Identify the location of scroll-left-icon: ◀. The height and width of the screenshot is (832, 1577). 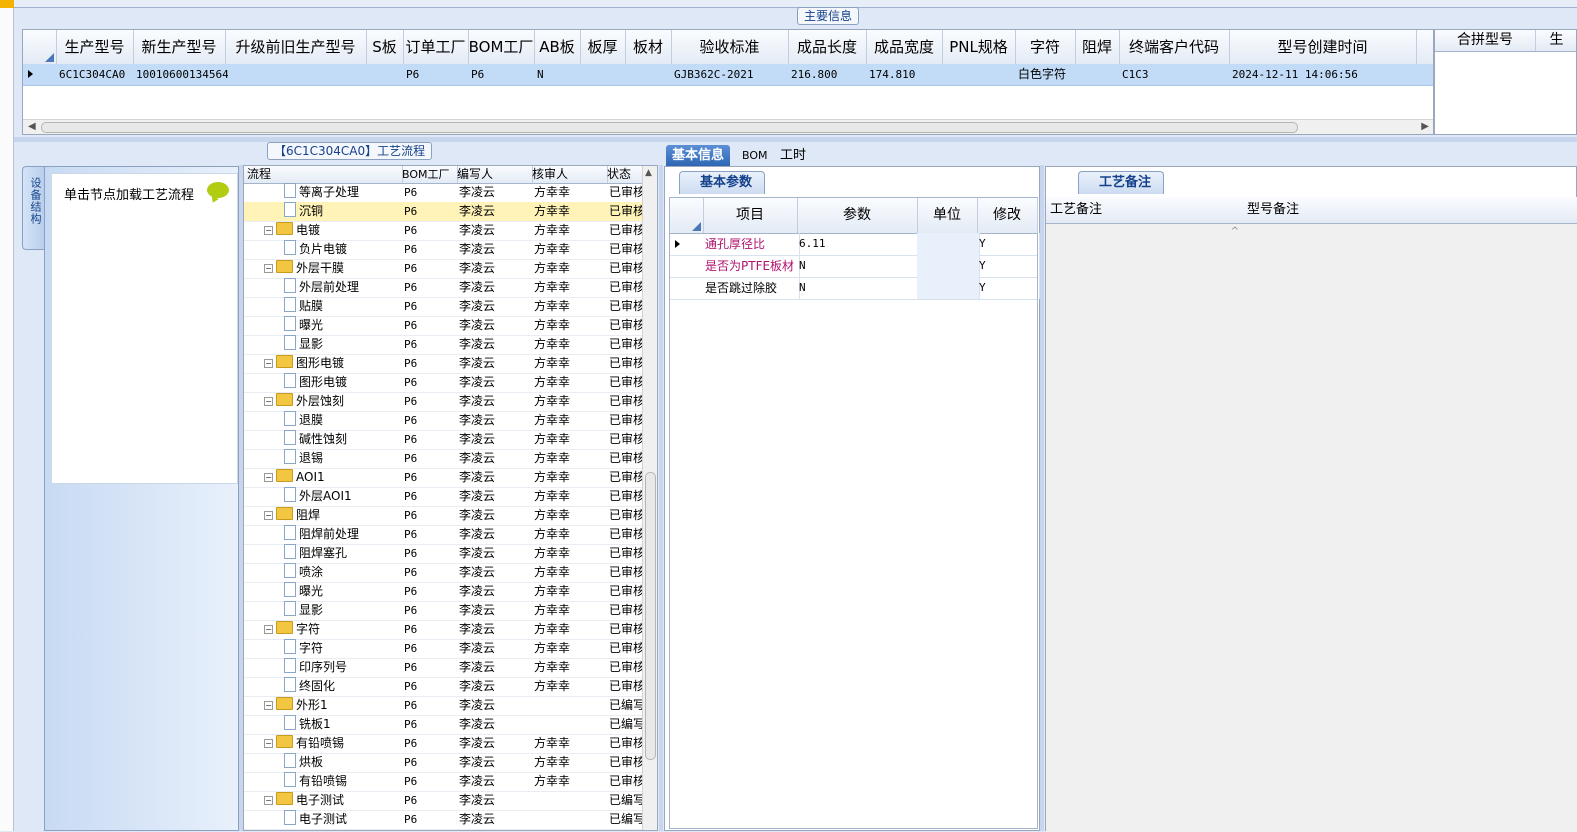
(32, 126).